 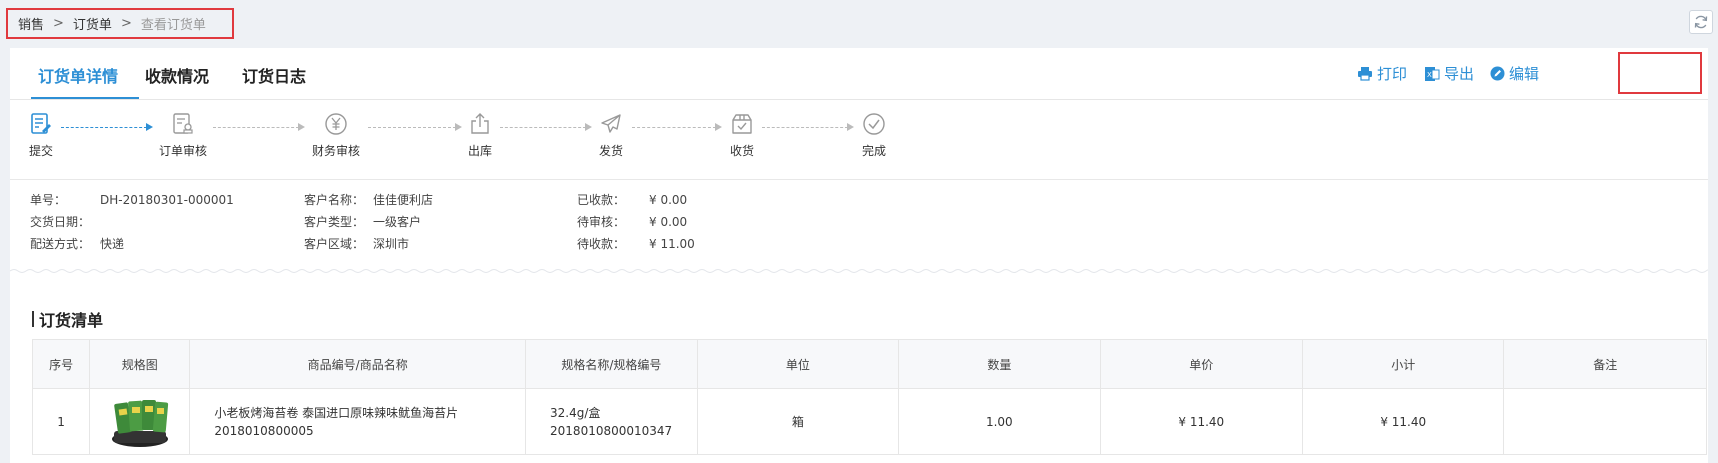 I want to click on excel-export-icon: X, so click(x=1432, y=73).